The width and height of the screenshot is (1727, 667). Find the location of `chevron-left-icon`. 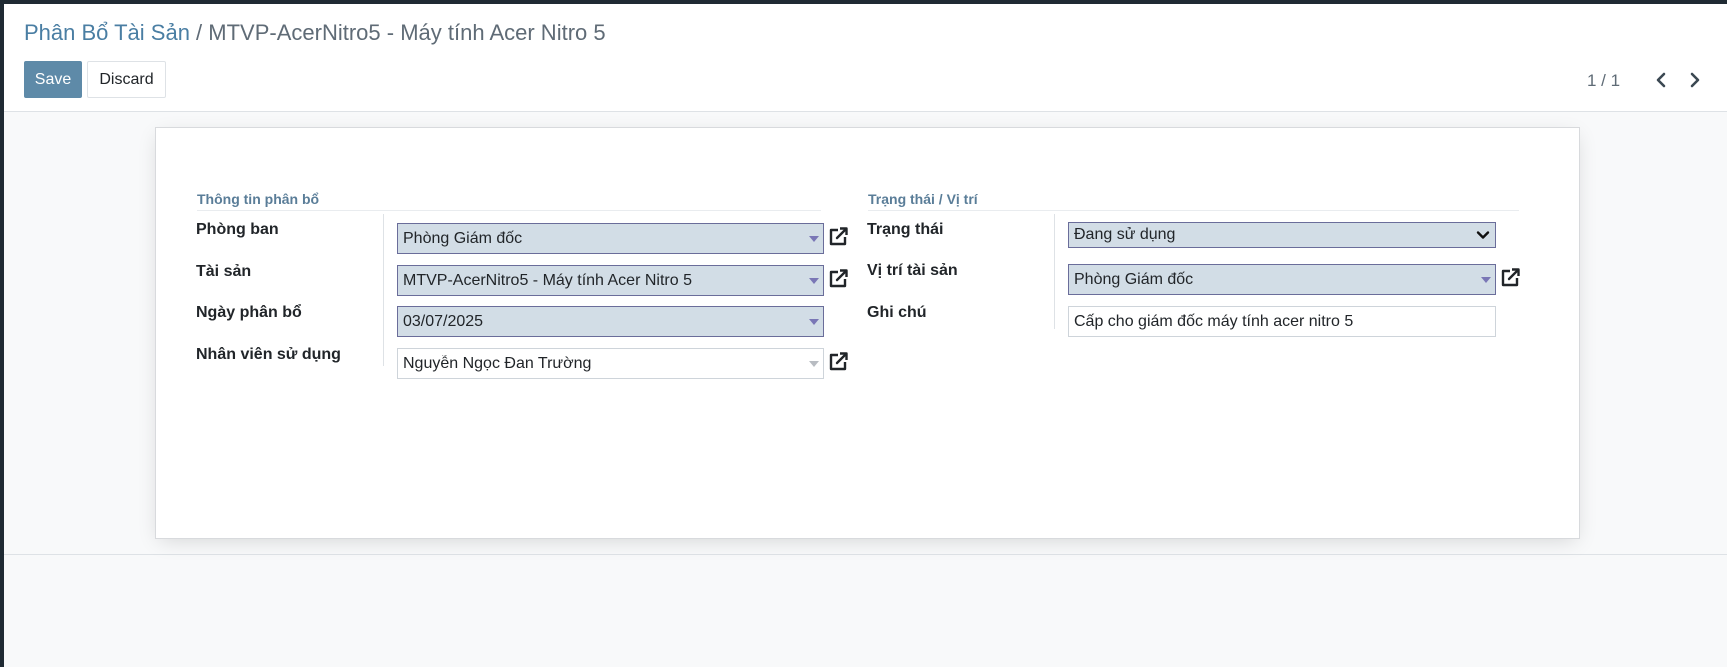

chevron-left-icon is located at coordinates (1661, 80).